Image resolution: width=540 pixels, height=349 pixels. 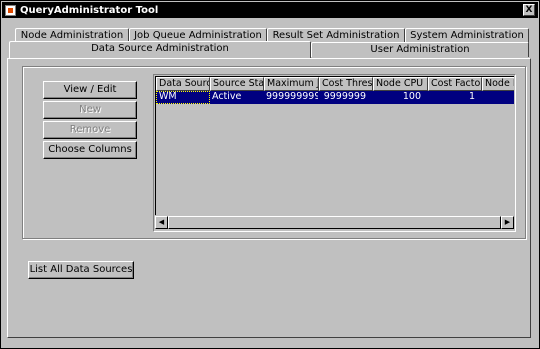 What do you see at coordinates (455, 84) in the screenshot?
I see `column-header: Cost Factor` at bounding box center [455, 84].